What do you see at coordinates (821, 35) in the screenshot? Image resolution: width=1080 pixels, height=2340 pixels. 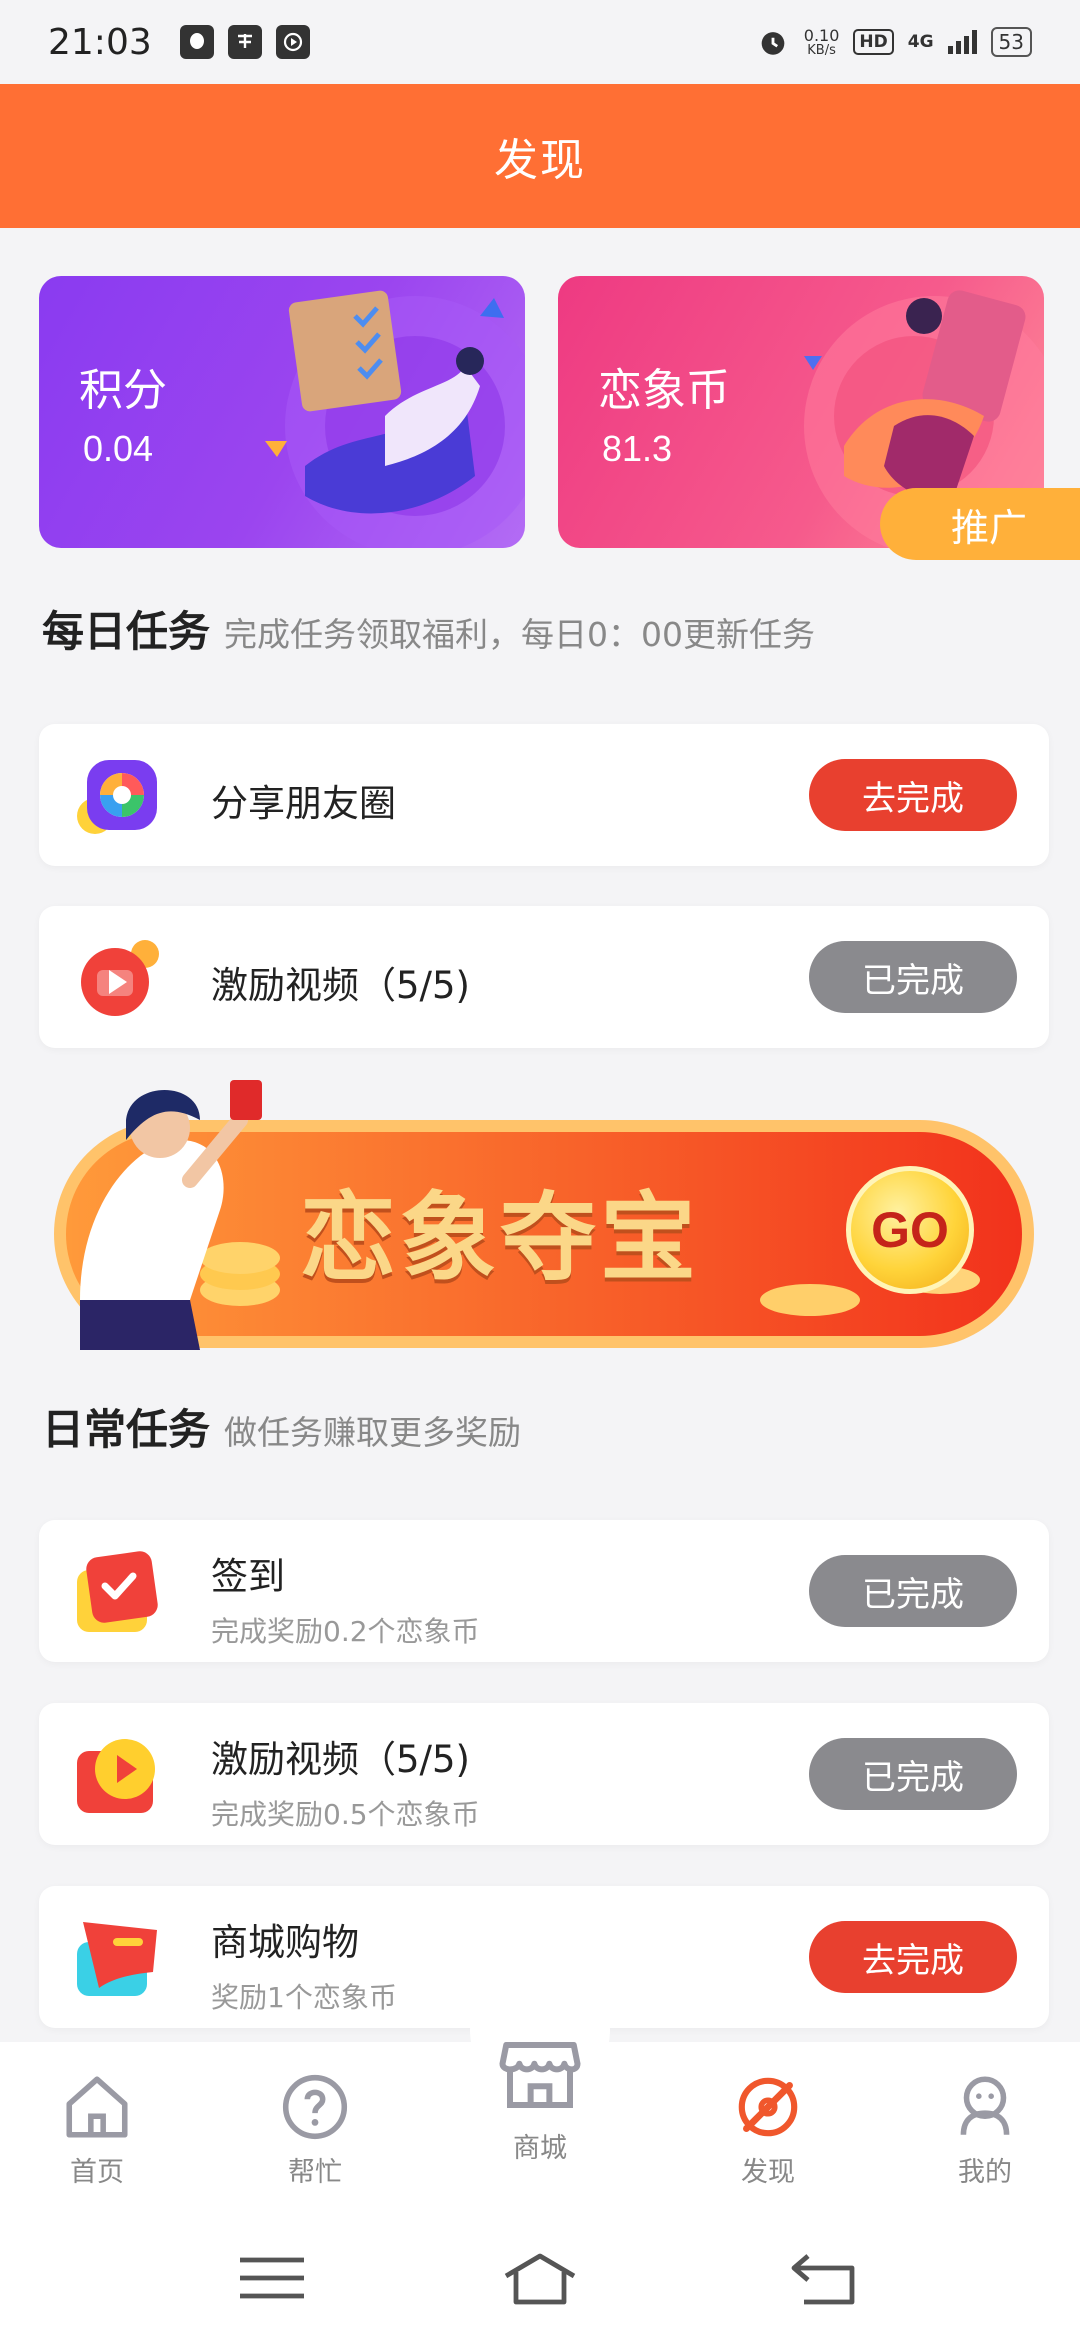 I see `speed-value: 0.10` at bounding box center [821, 35].